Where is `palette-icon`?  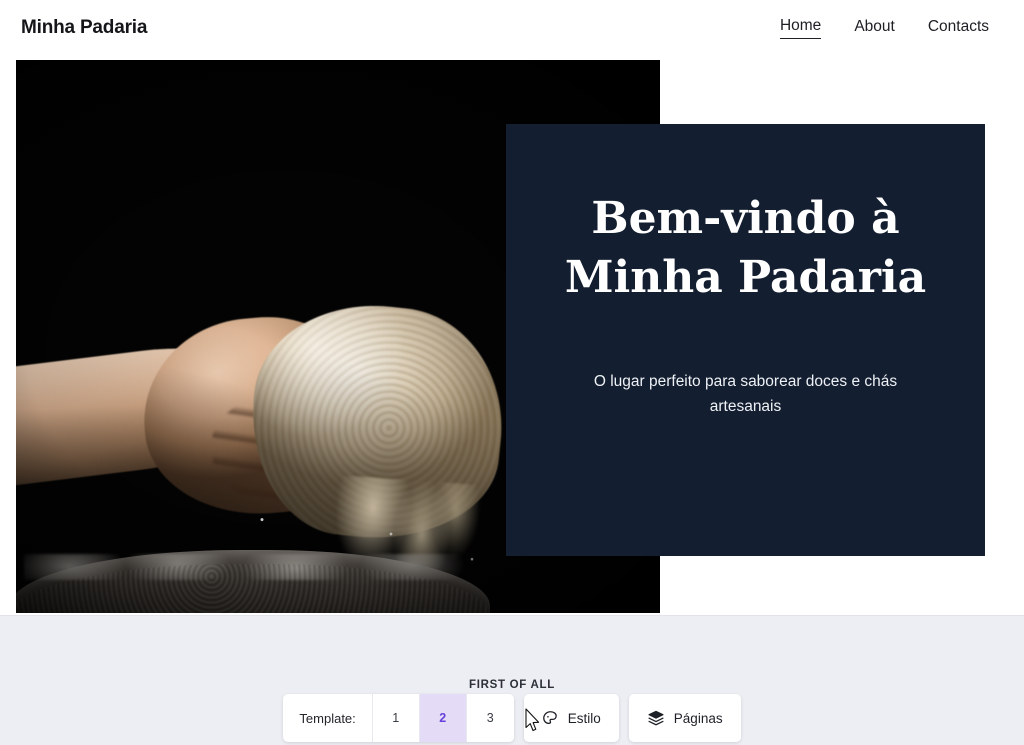 palette-icon is located at coordinates (550, 718).